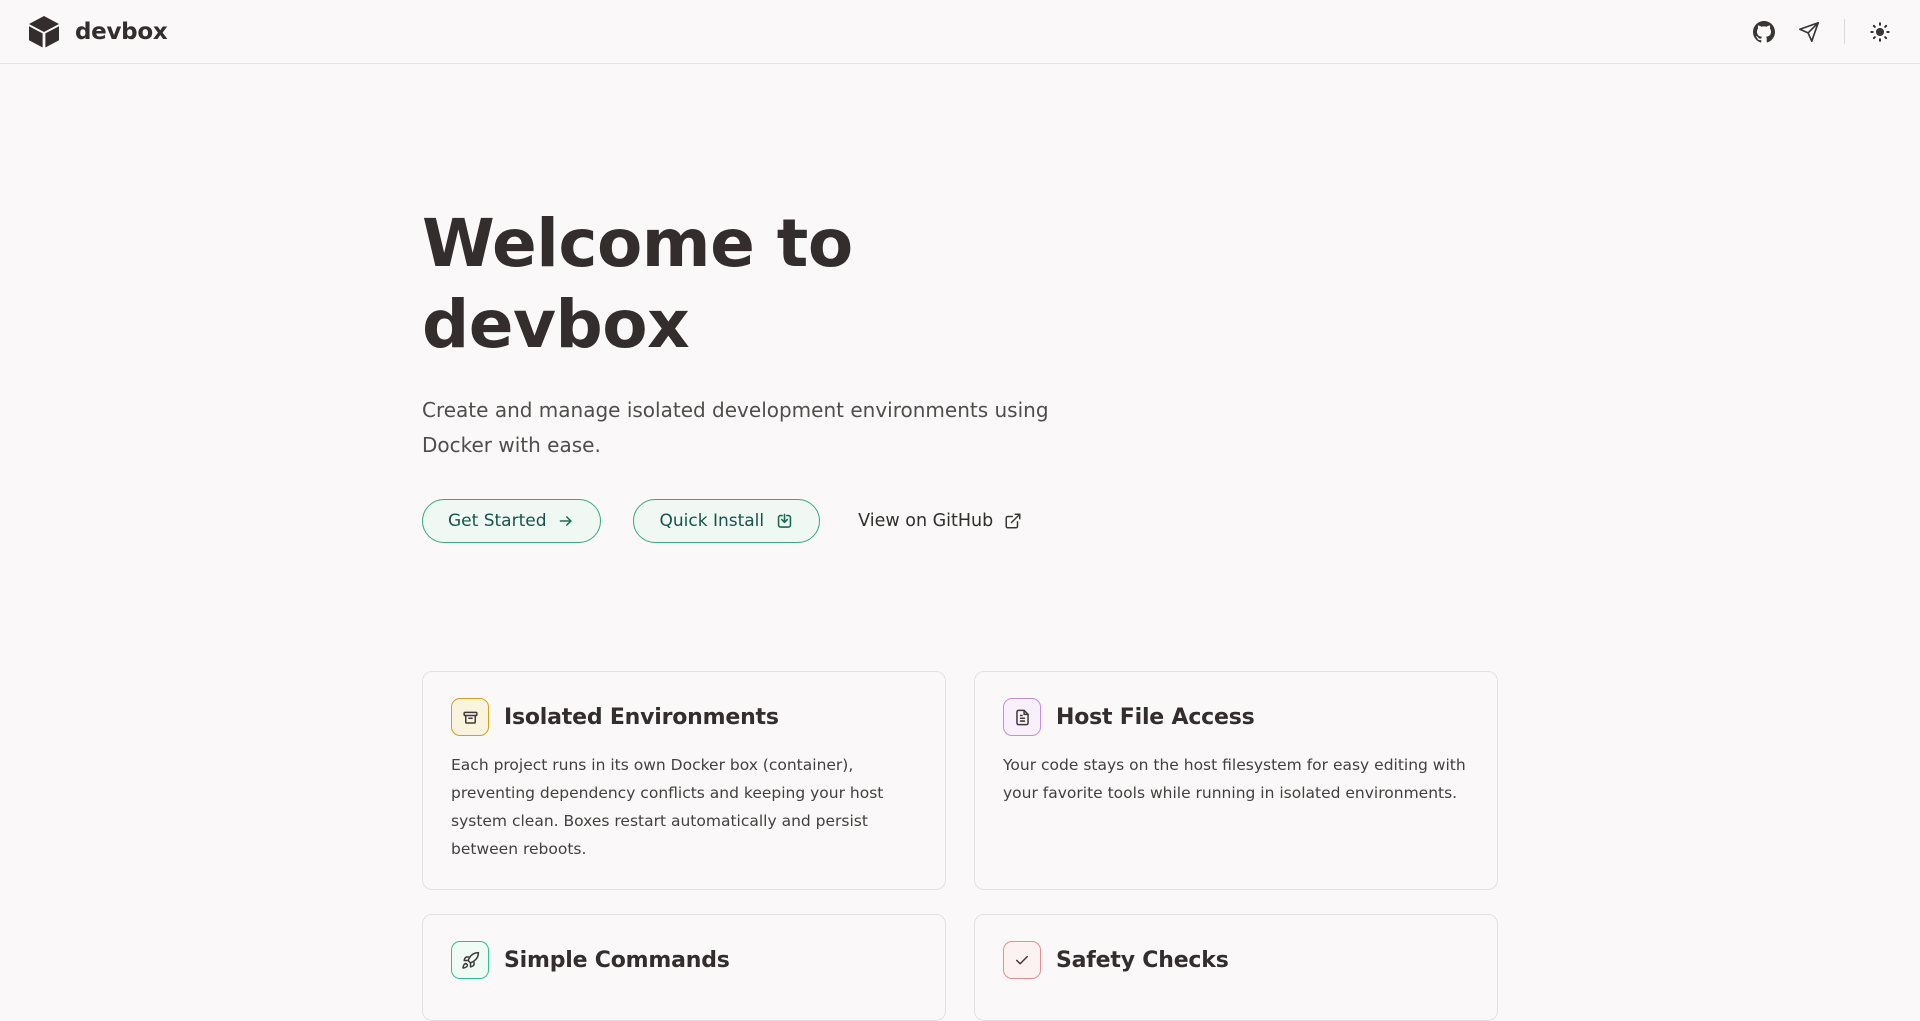 The image size is (1920, 1021). What do you see at coordinates (1880, 32) in the screenshot?
I see `theme-toggle-sun-icon` at bounding box center [1880, 32].